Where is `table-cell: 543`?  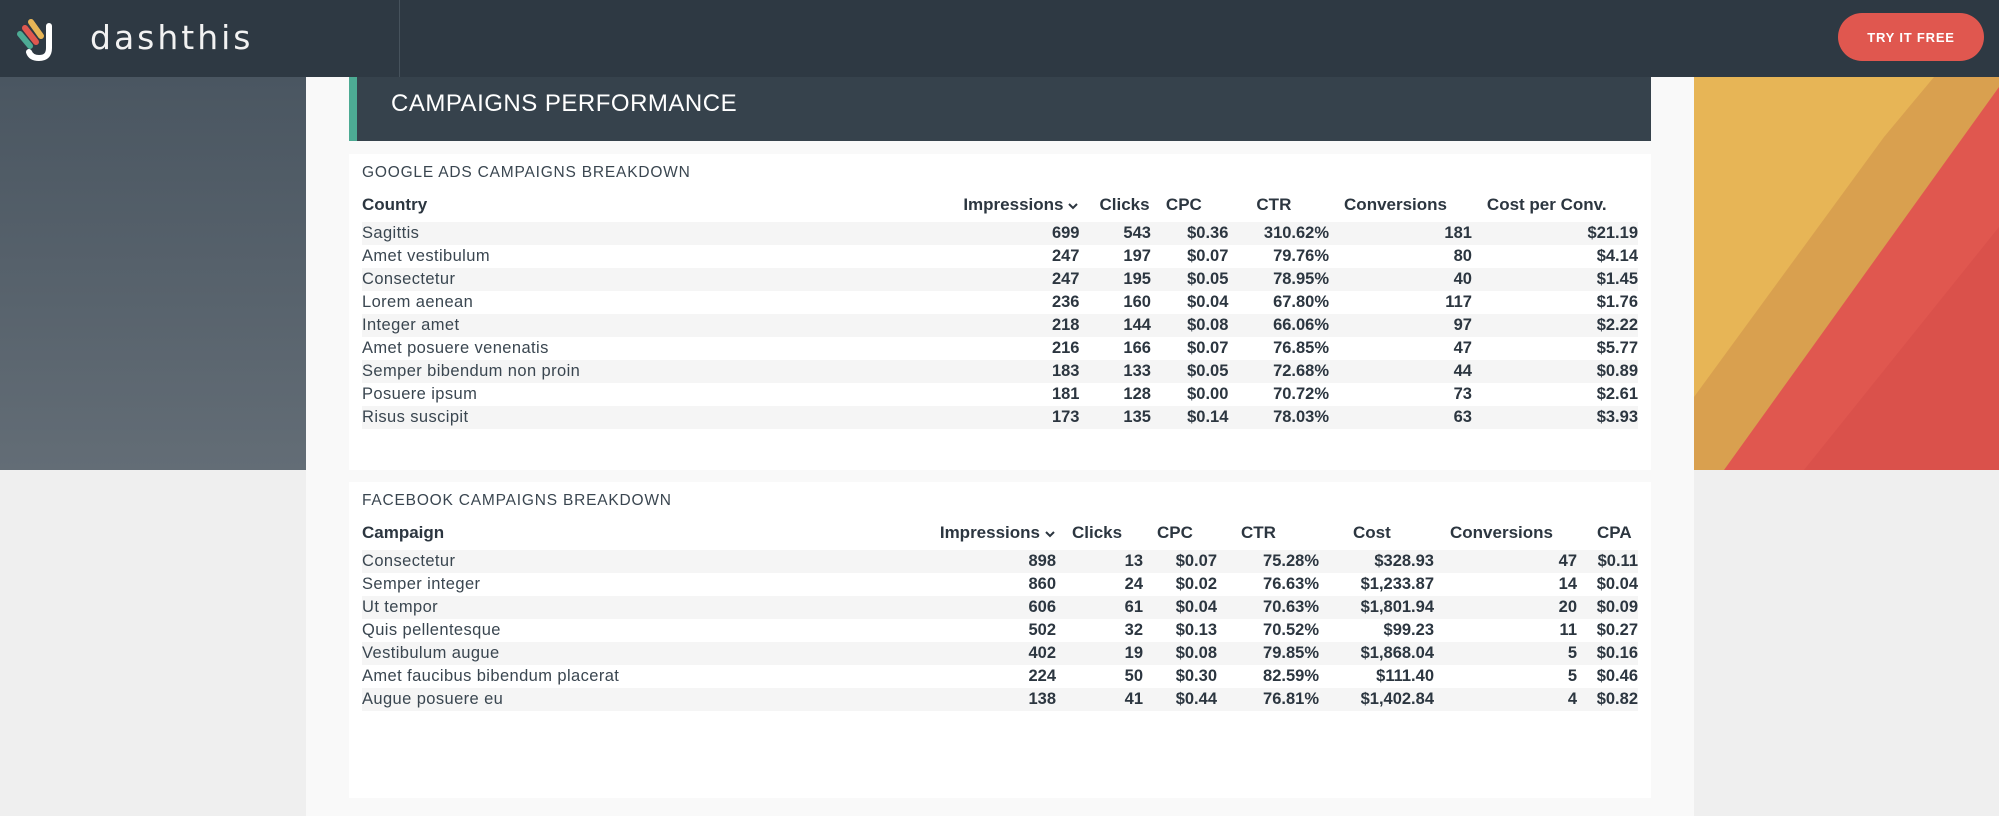 table-cell: 543 is located at coordinates (1115, 233).